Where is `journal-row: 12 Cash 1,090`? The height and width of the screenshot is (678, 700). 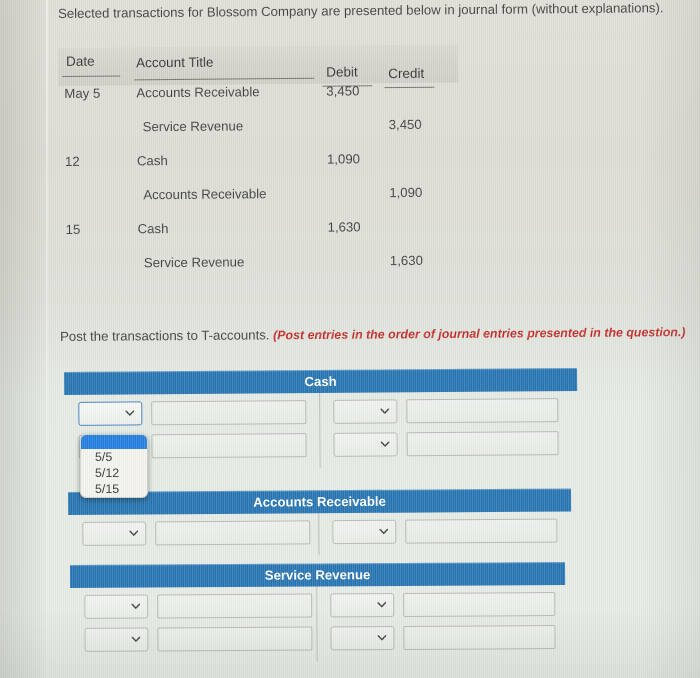 journal-row: 12 Cash 1,090 is located at coordinates (259, 169).